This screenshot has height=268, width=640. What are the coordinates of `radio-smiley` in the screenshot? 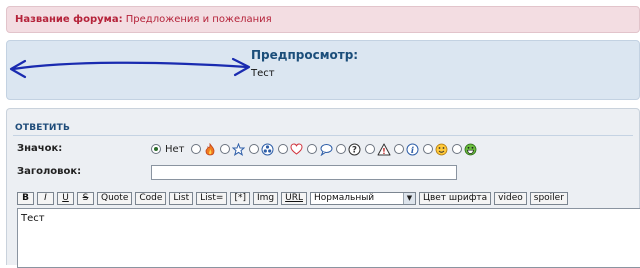 It's located at (427, 149).